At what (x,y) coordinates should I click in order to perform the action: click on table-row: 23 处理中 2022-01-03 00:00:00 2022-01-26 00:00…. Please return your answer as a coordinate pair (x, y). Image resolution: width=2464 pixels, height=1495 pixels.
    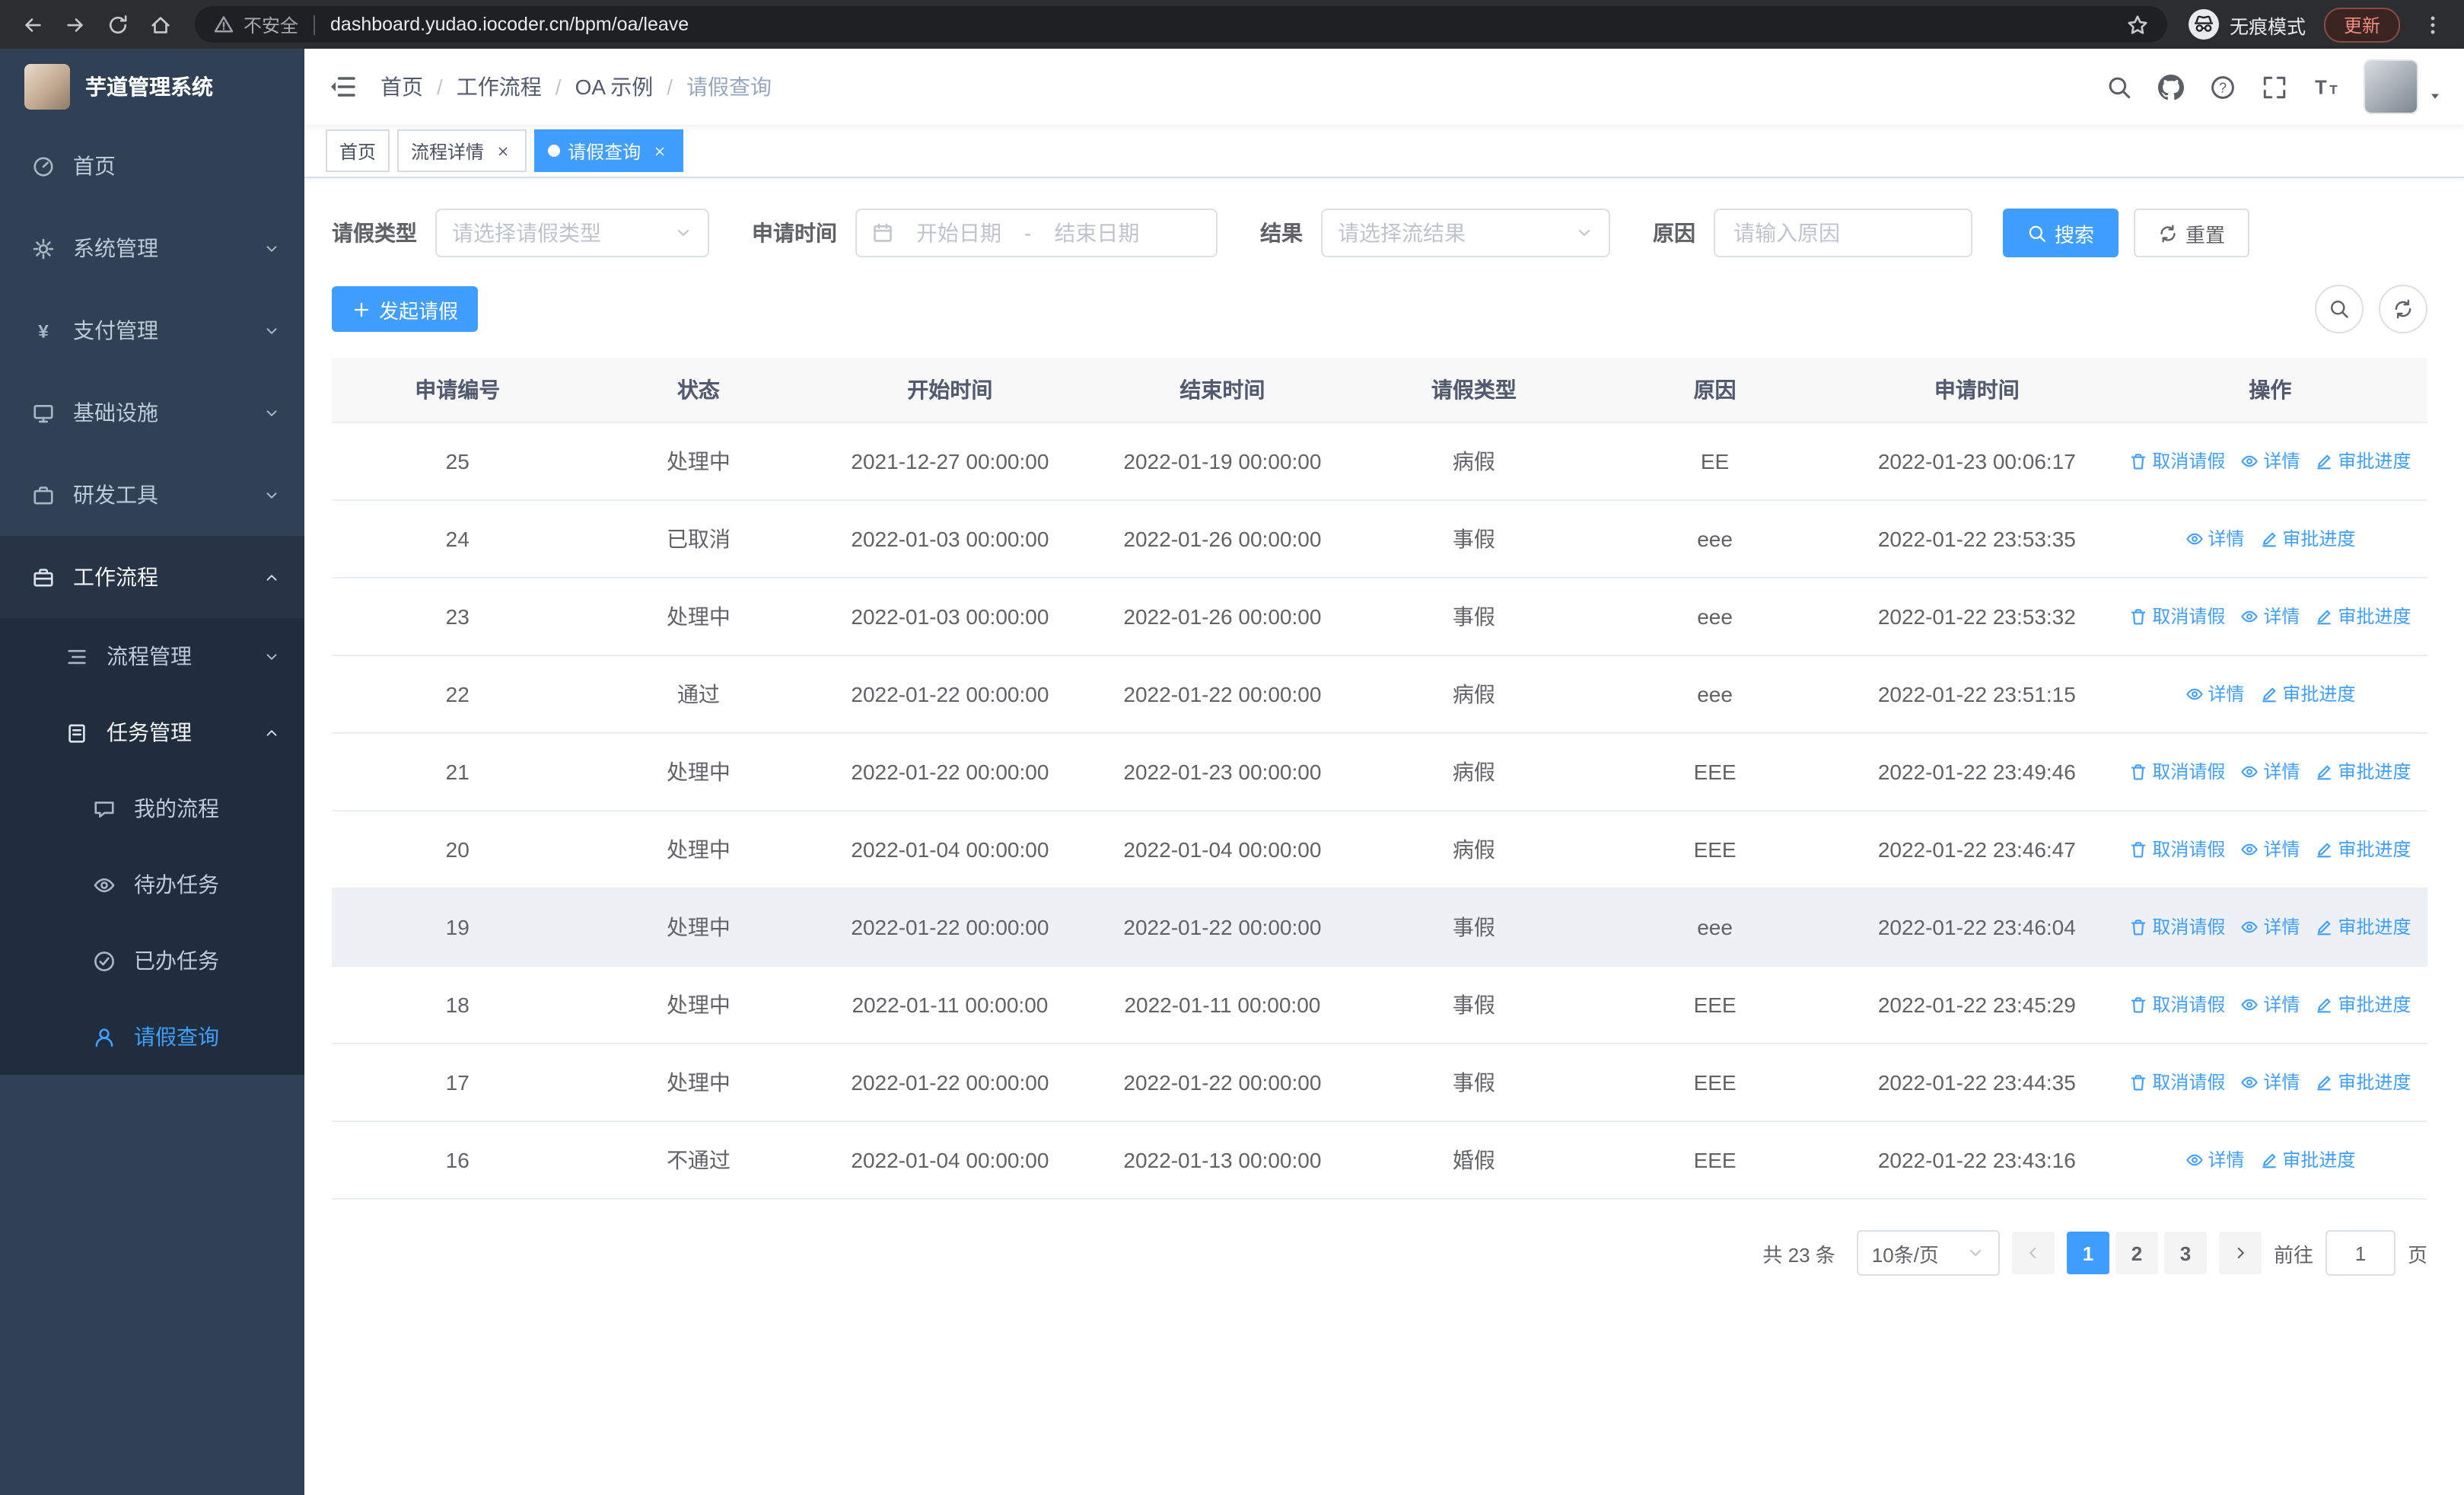
    Looking at the image, I should click on (1379, 617).